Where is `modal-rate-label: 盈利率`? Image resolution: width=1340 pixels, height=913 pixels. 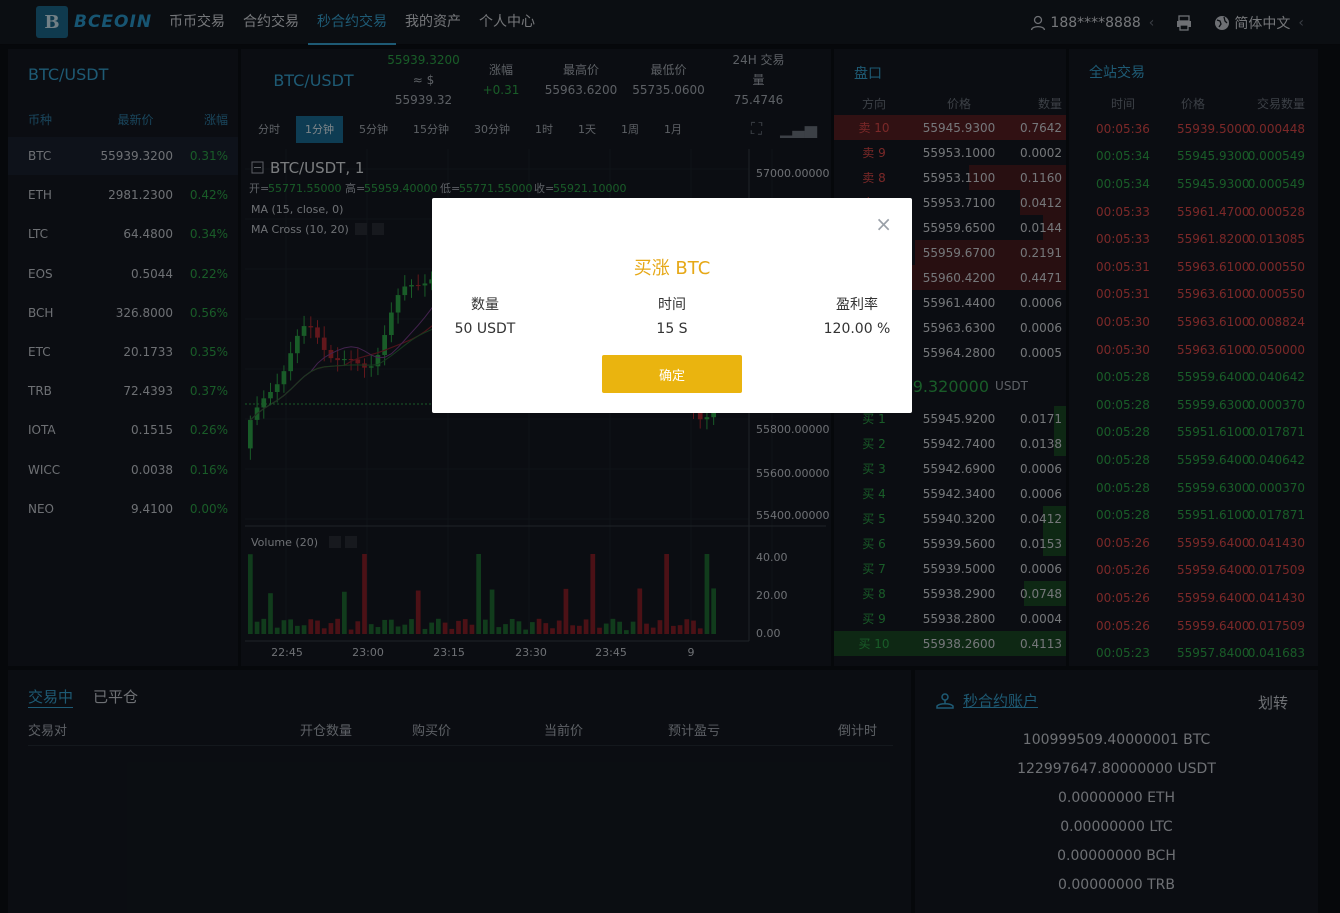
modal-rate-label: 盈利率 is located at coordinates (857, 305).